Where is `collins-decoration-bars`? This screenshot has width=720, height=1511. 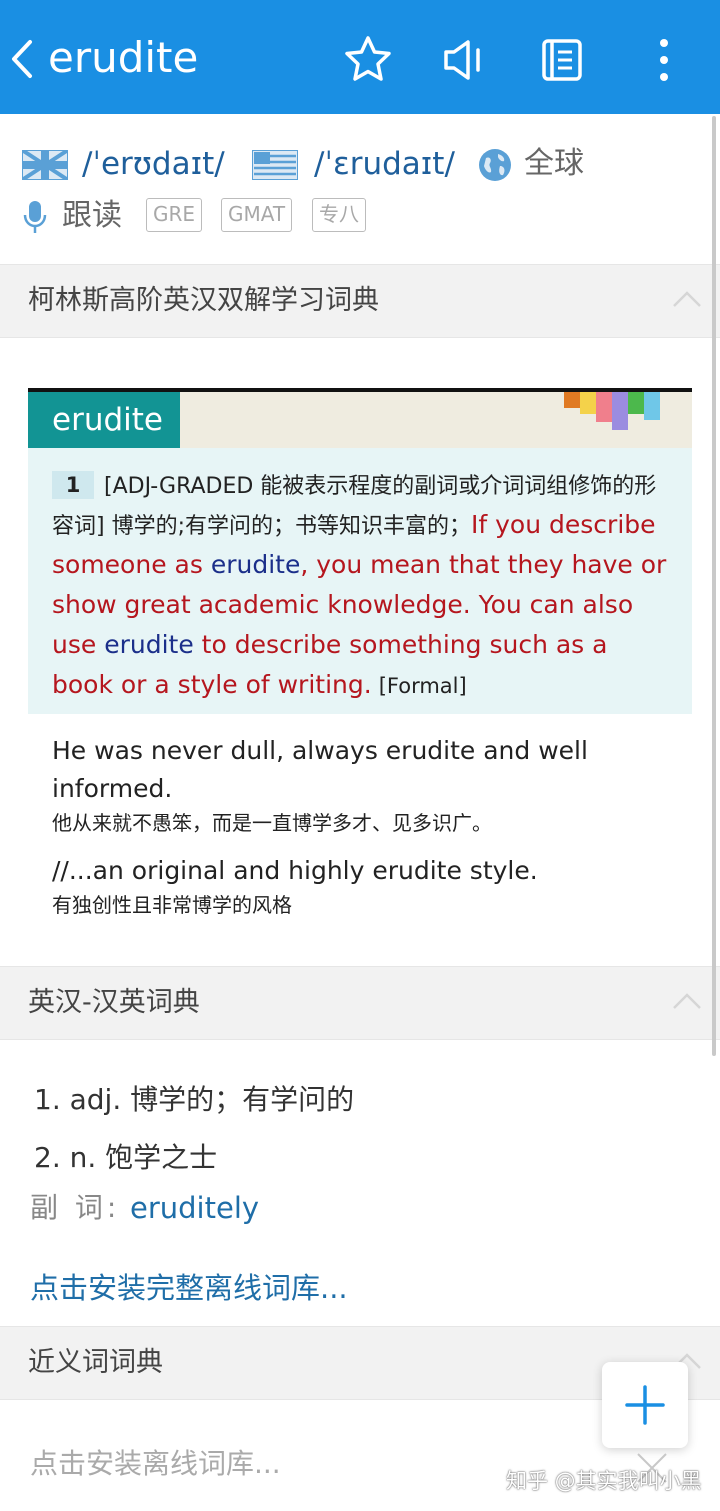 collins-decoration-bars is located at coordinates (612, 411).